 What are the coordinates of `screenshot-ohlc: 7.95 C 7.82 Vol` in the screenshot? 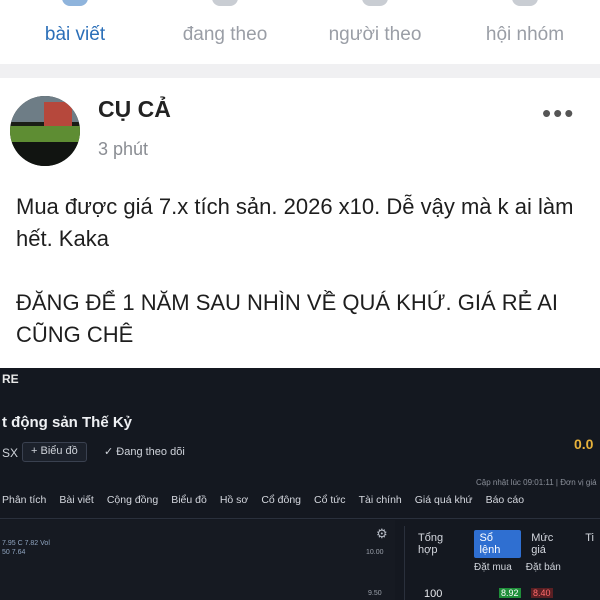 It's located at (26, 543).